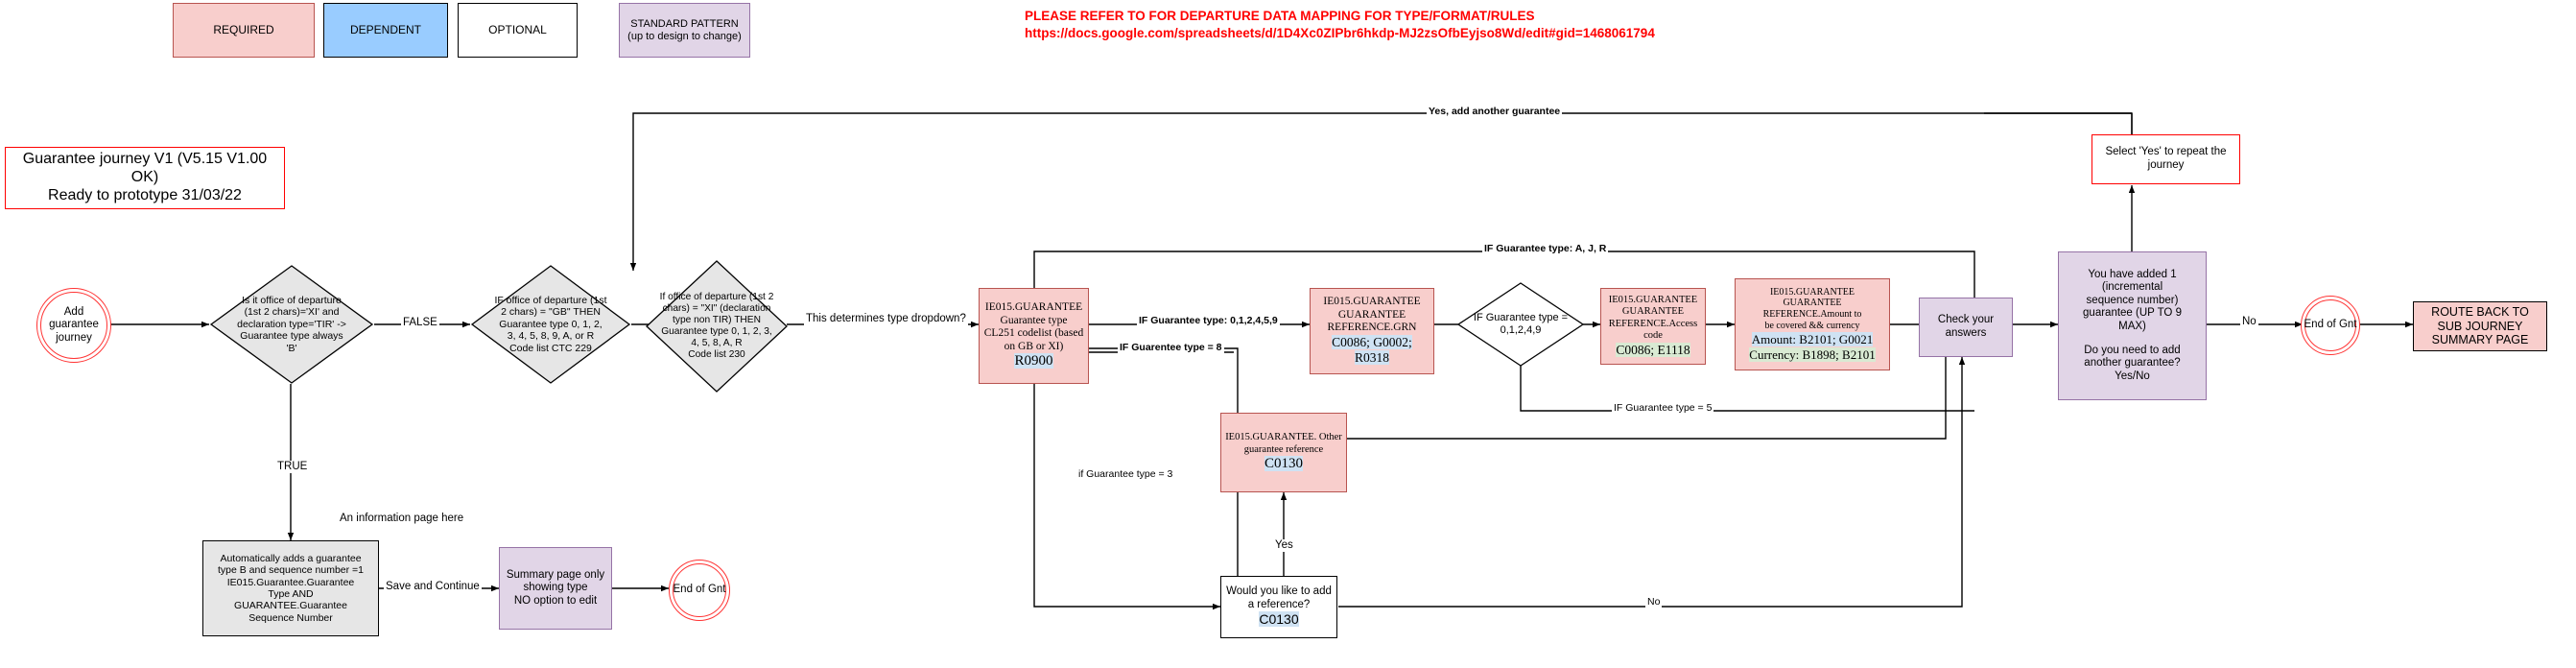 The image size is (2576, 668). What do you see at coordinates (291, 594) in the screenshot?
I see `auto-type-b-l4: Type AND` at bounding box center [291, 594].